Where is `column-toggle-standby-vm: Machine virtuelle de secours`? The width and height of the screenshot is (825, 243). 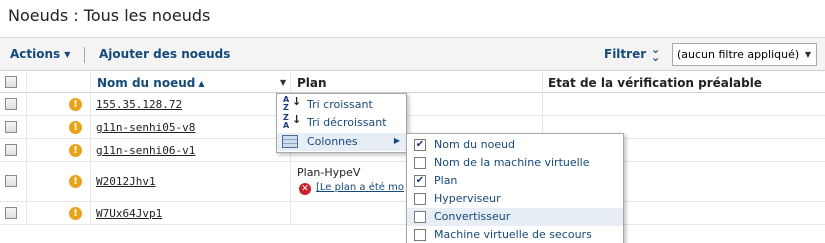 column-toggle-standby-vm: Machine virtuelle de secours is located at coordinates (515, 234).